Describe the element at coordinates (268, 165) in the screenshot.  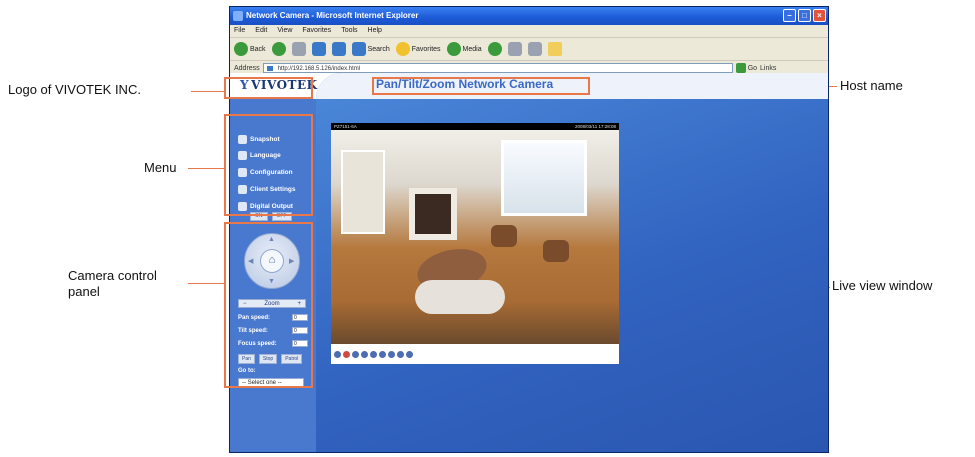
I see `annotation-menu-box` at that location.